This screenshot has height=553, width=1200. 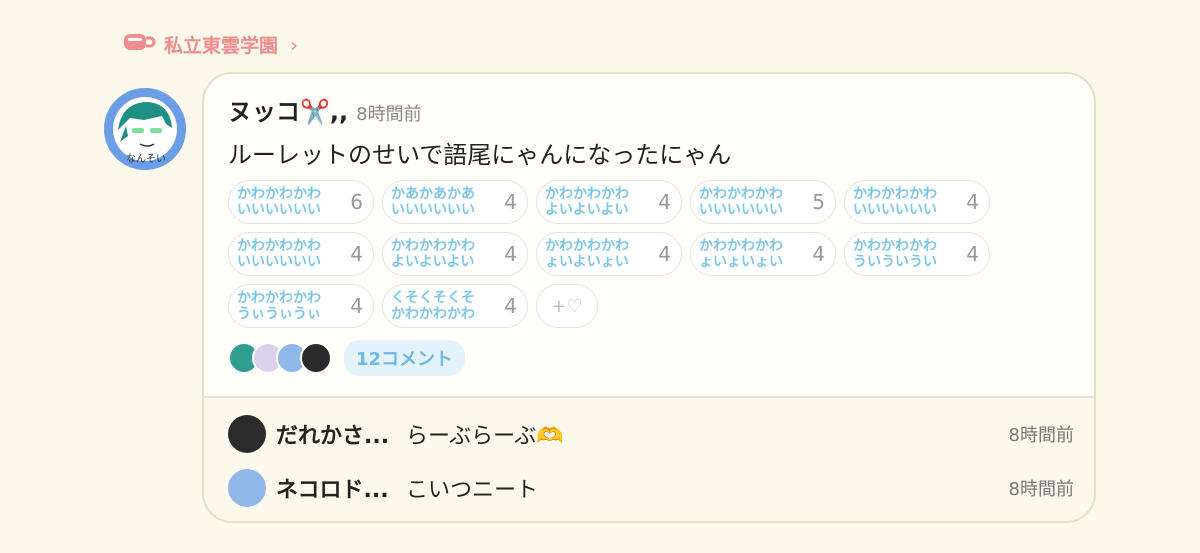 I want to click on reaction-chip: くそくそくそ かわかわかわ 4, so click(x=455, y=306).